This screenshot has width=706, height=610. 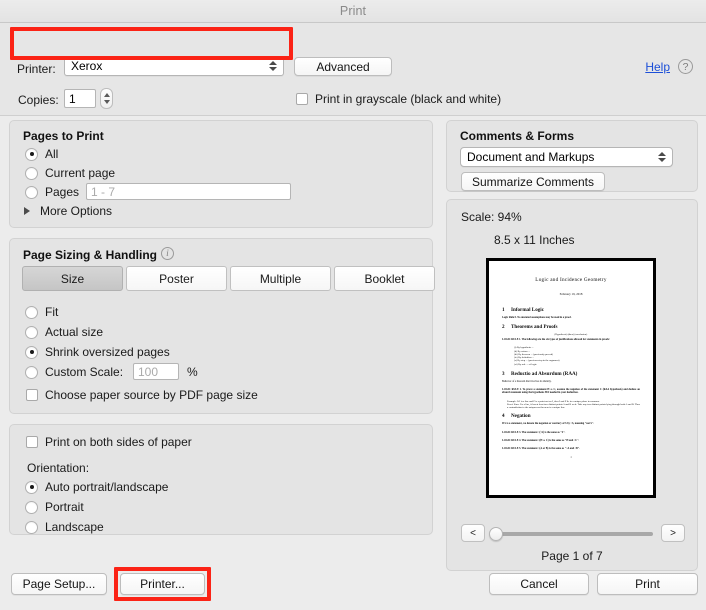 What do you see at coordinates (87, 66) in the screenshot?
I see `printer-select-value: Xerox` at bounding box center [87, 66].